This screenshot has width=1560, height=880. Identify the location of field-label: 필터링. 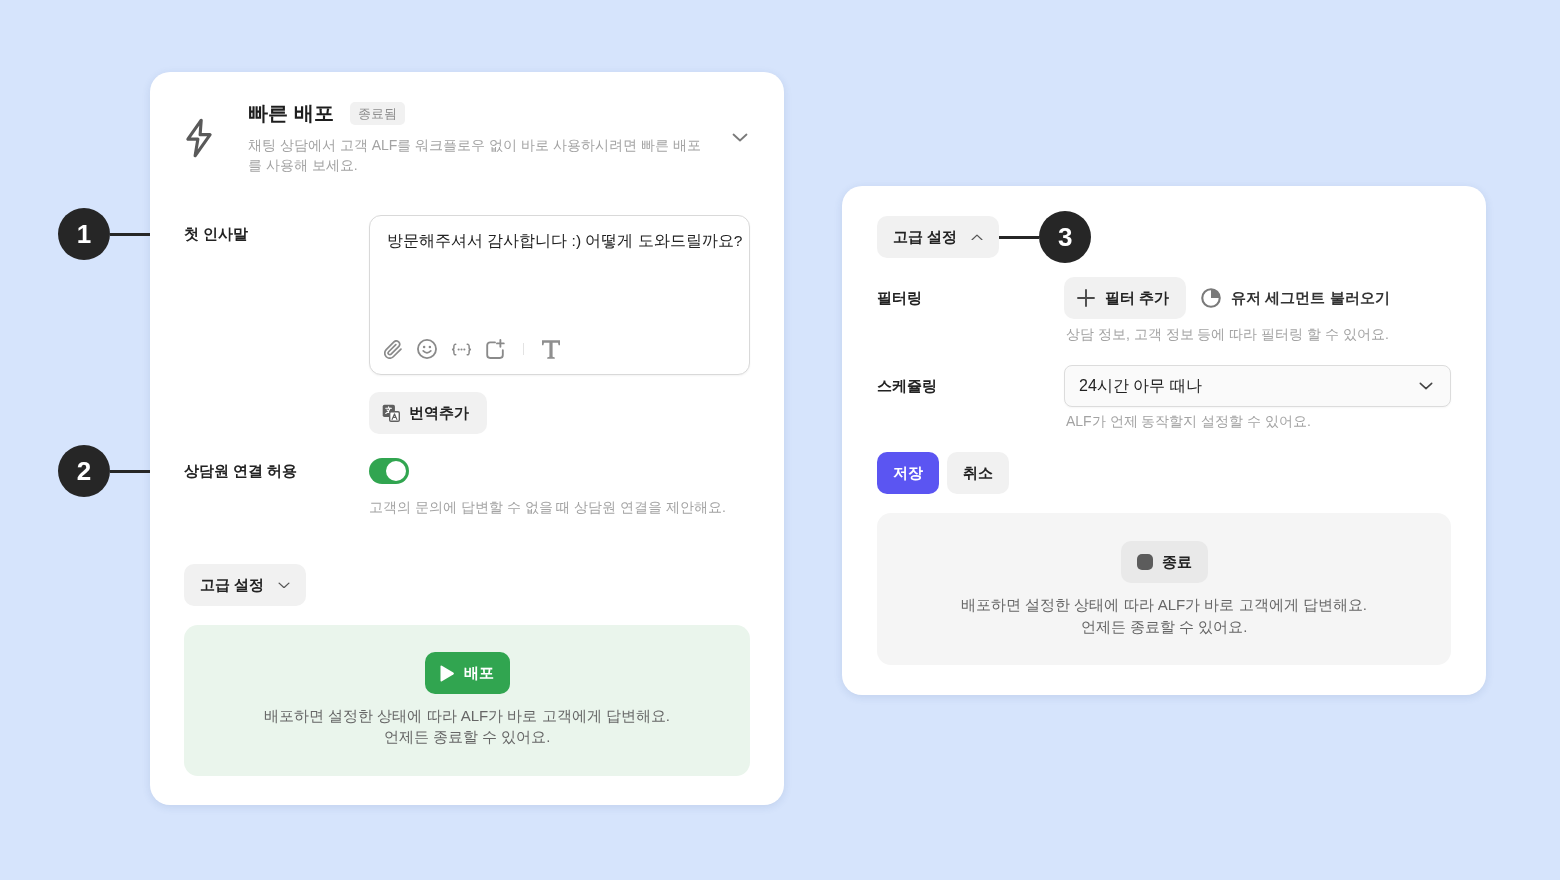
(899, 298).